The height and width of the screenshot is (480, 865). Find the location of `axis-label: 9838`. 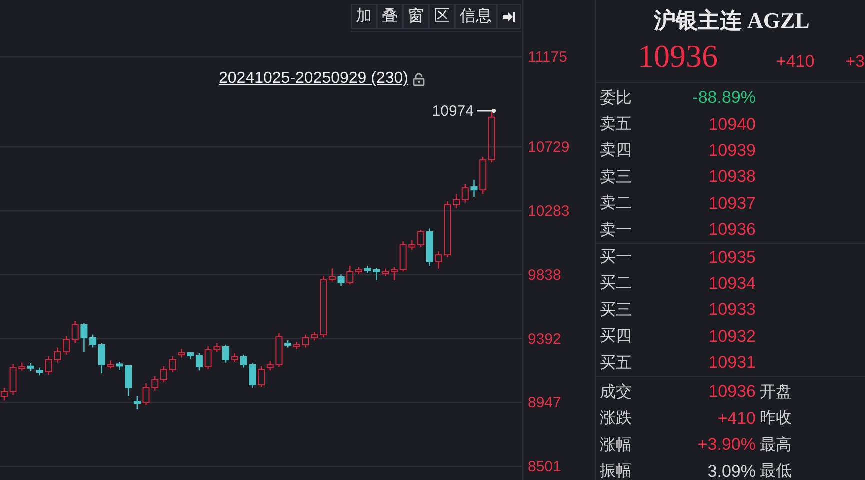

axis-label: 9838 is located at coordinates (545, 275).